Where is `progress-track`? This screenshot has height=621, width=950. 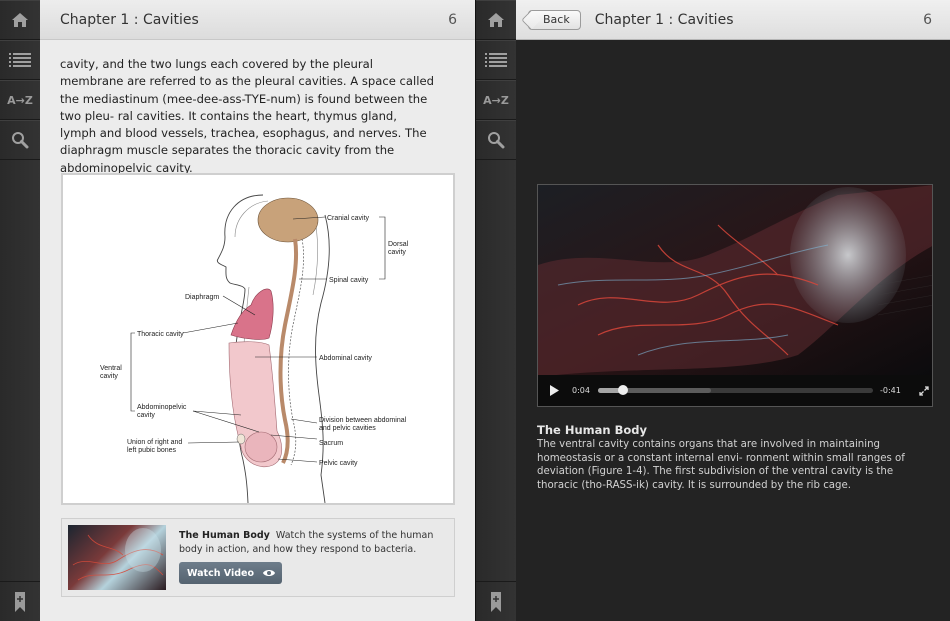 progress-track is located at coordinates (735, 390).